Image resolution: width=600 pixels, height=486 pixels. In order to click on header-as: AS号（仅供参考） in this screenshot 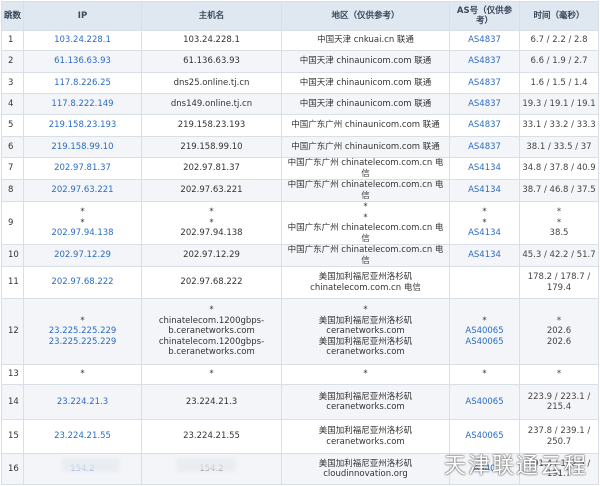, I will do `click(484, 16)`.